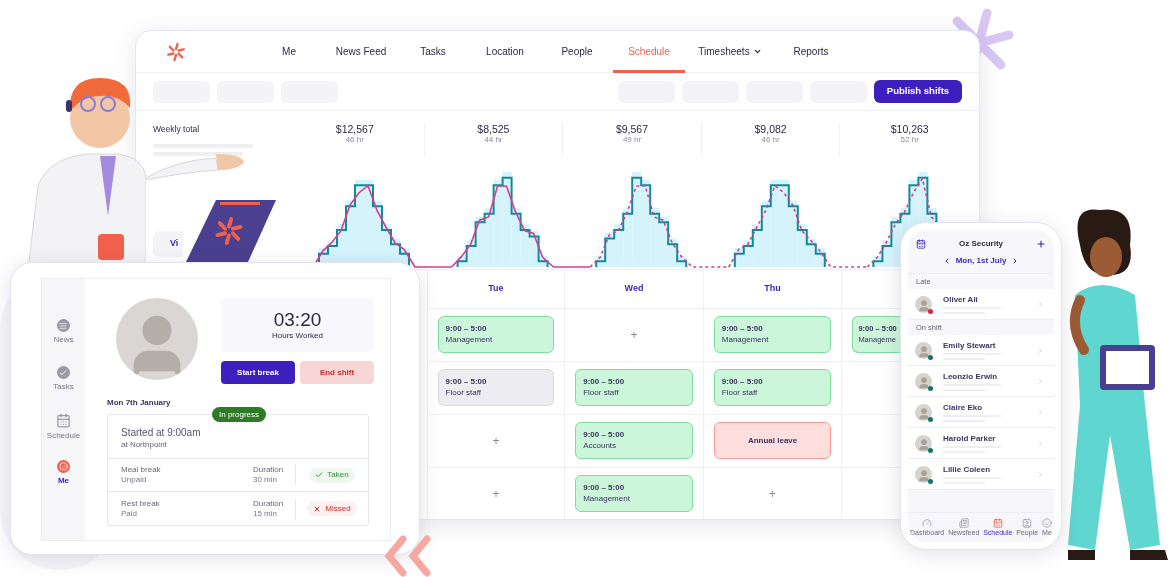 The width and height of the screenshot is (1175, 577). Describe the element at coordinates (289, 52) in the screenshot. I see `nav-tab: Me` at that location.